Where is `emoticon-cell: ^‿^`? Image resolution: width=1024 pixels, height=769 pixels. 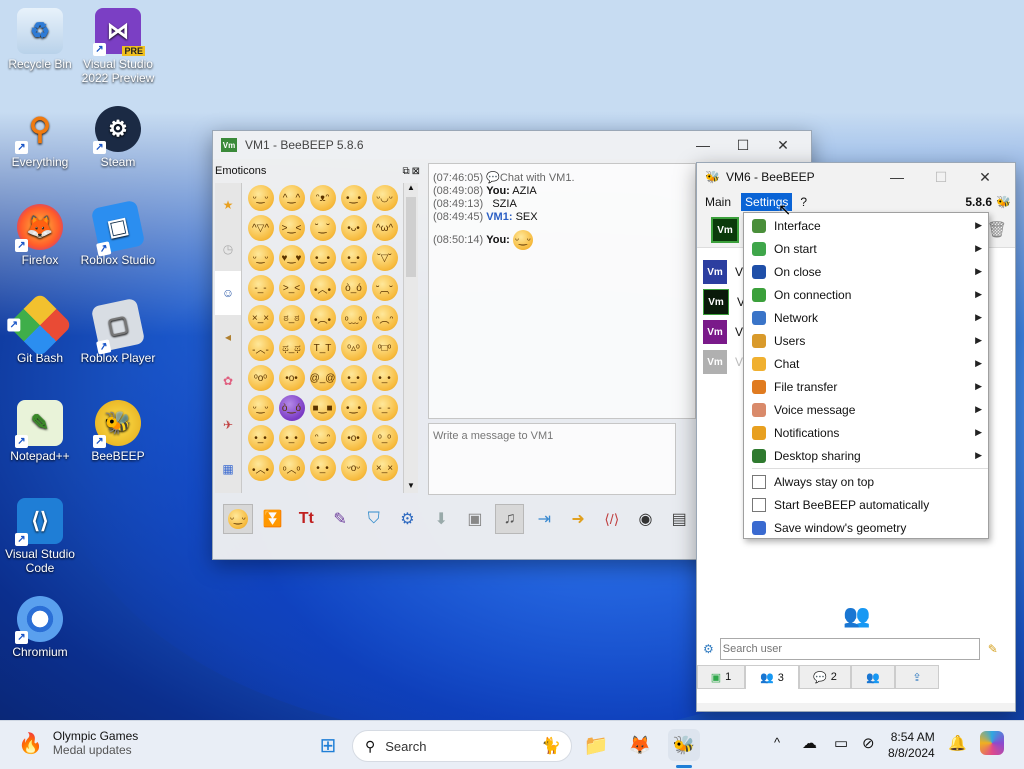
emoticon-cell: ^‿^ is located at coordinates (291, 198).